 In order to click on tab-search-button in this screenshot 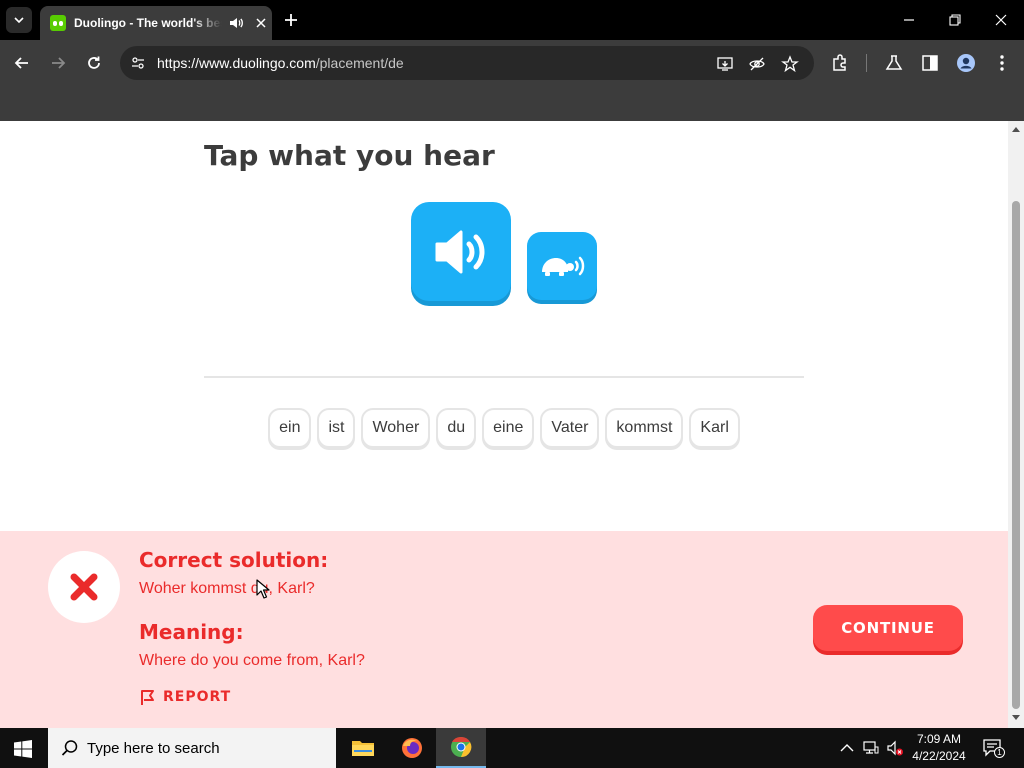, I will do `click(19, 20)`.